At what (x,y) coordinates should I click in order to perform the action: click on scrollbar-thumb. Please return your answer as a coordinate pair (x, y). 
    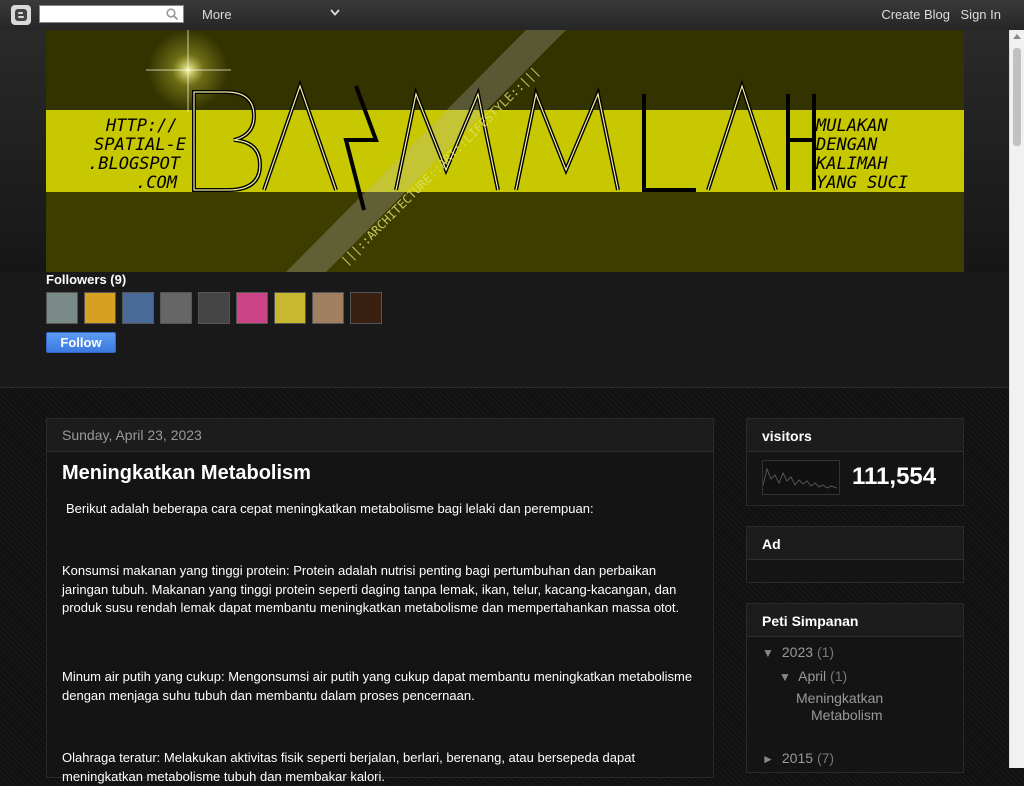
    Looking at the image, I should click on (1017, 97).